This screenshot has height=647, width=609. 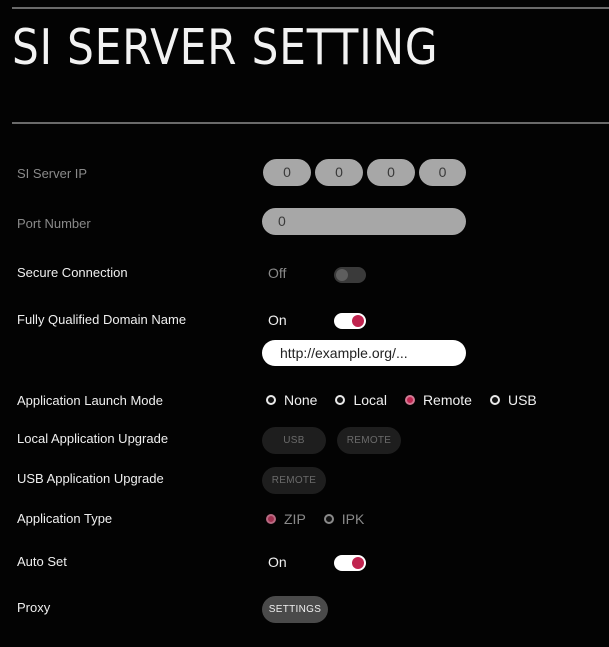 I want to click on radio-label: None, so click(x=301, y=400).